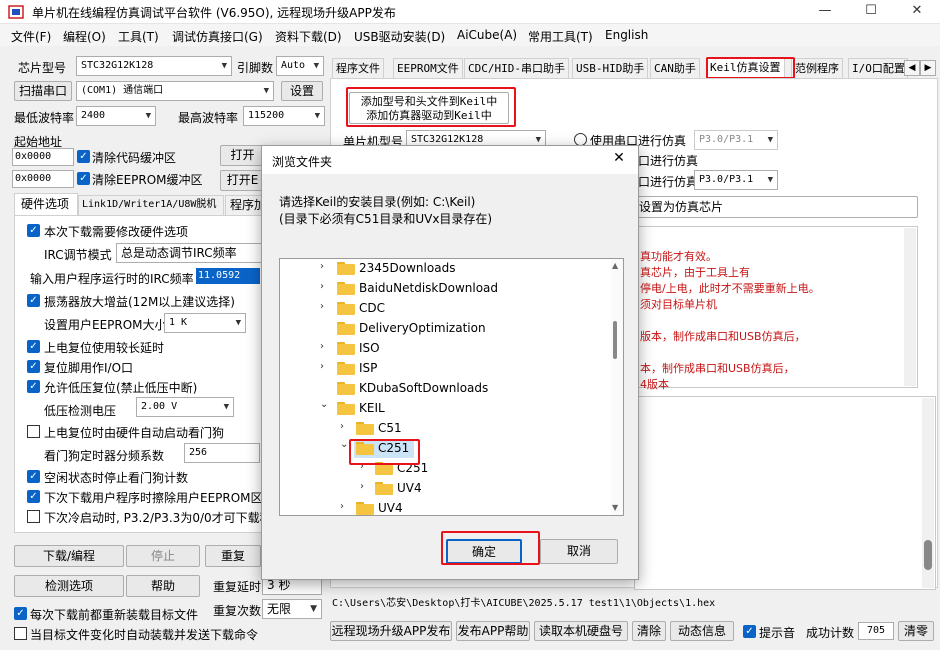 The image size is (940, 650). Describe the element at coordinates (284, 116) in the screenshot. I see `max-baud-select: 115200 ▼` at that location.